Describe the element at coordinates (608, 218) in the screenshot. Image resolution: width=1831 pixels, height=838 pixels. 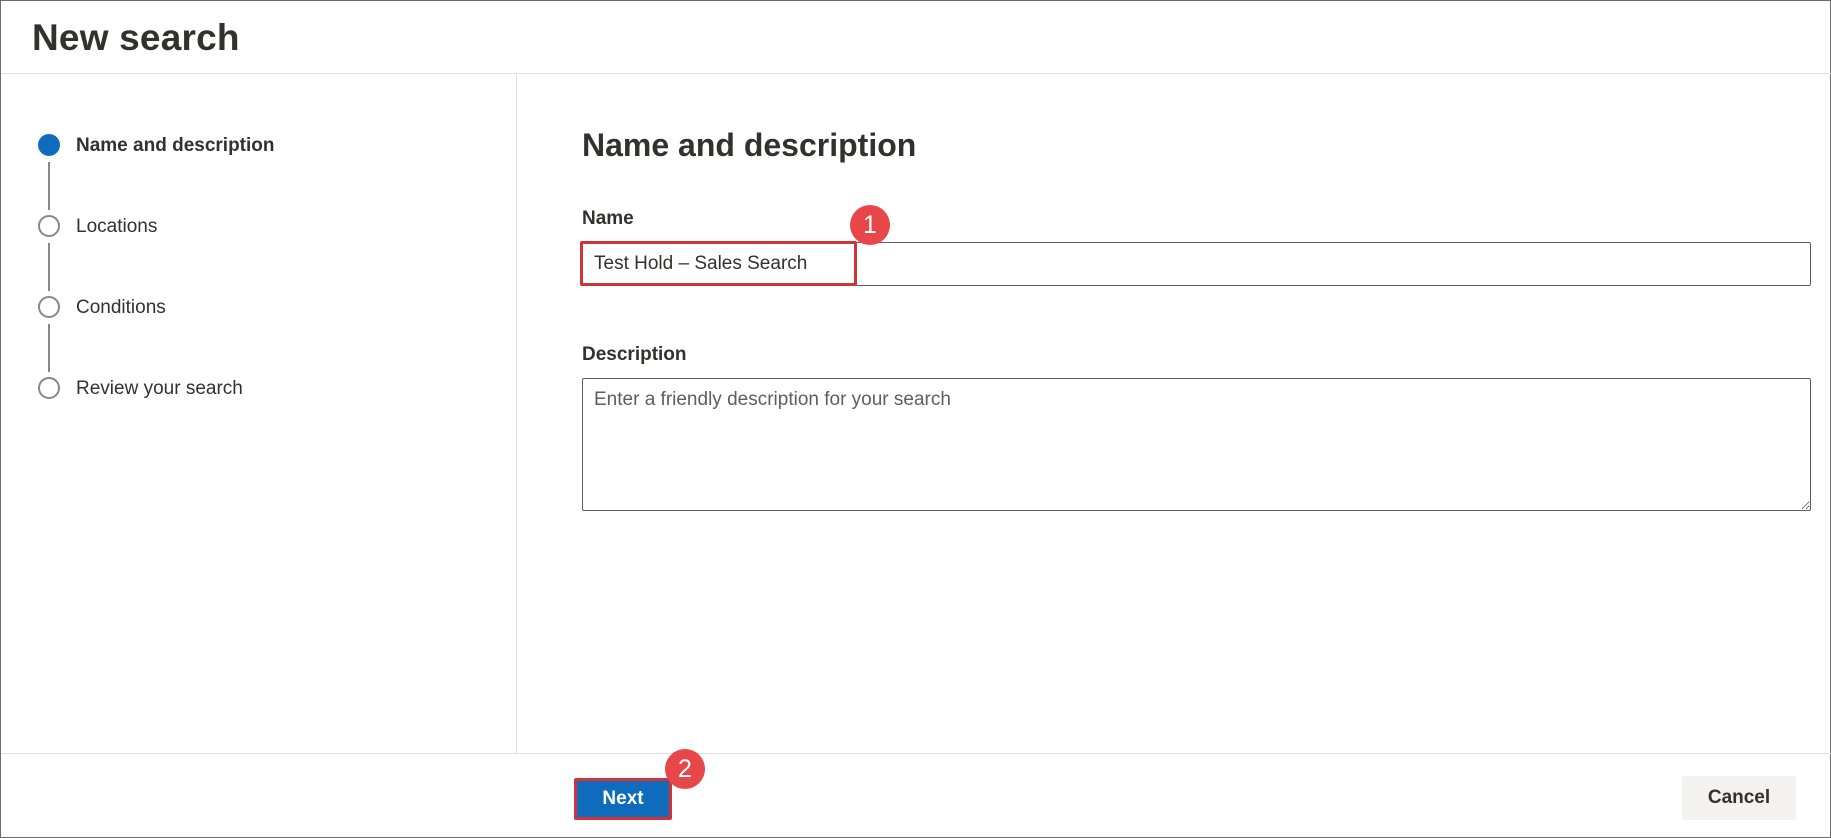
I see `name-field-label: Name` at that location.